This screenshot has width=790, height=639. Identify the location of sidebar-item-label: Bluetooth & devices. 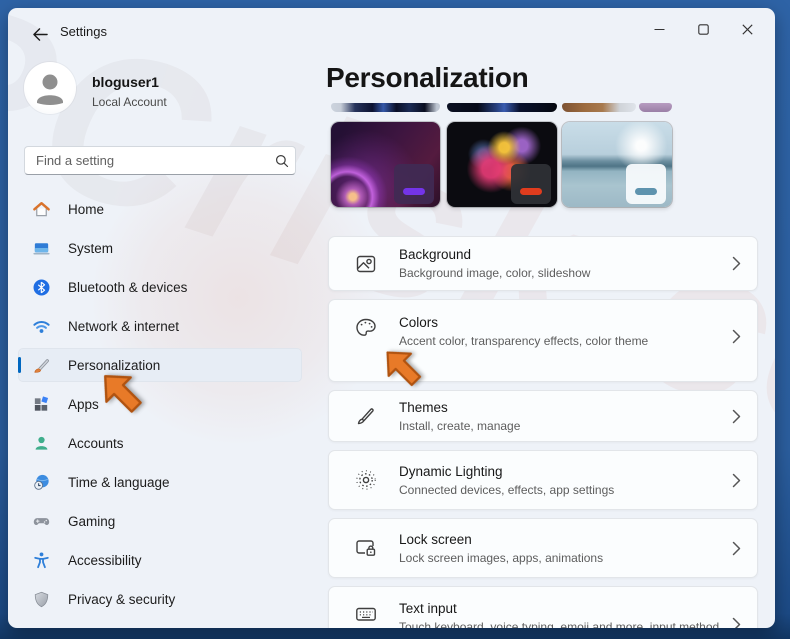
(128, 287).